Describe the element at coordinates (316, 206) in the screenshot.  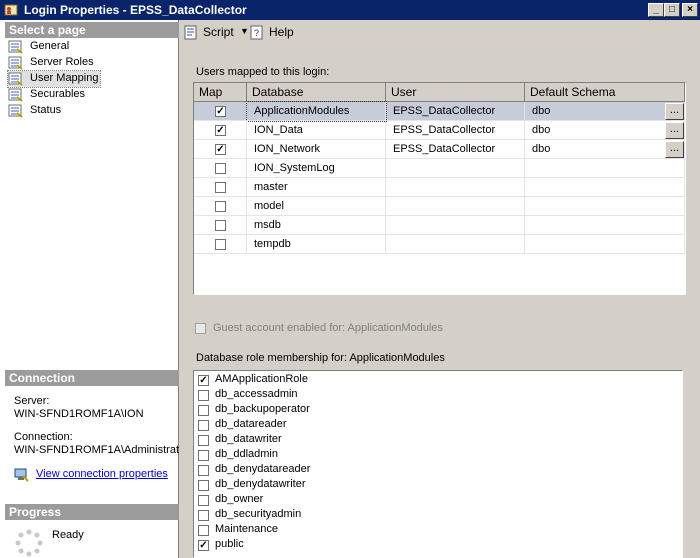
I see `database-cell: model` at that location.